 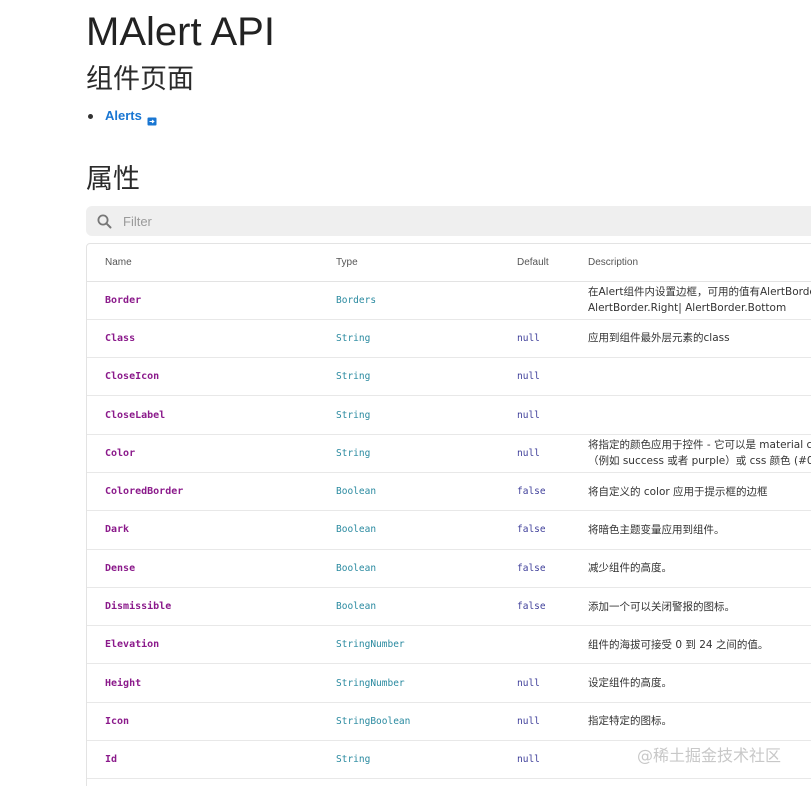 I want to click on external-link-icon, so click(x=152, y=119).